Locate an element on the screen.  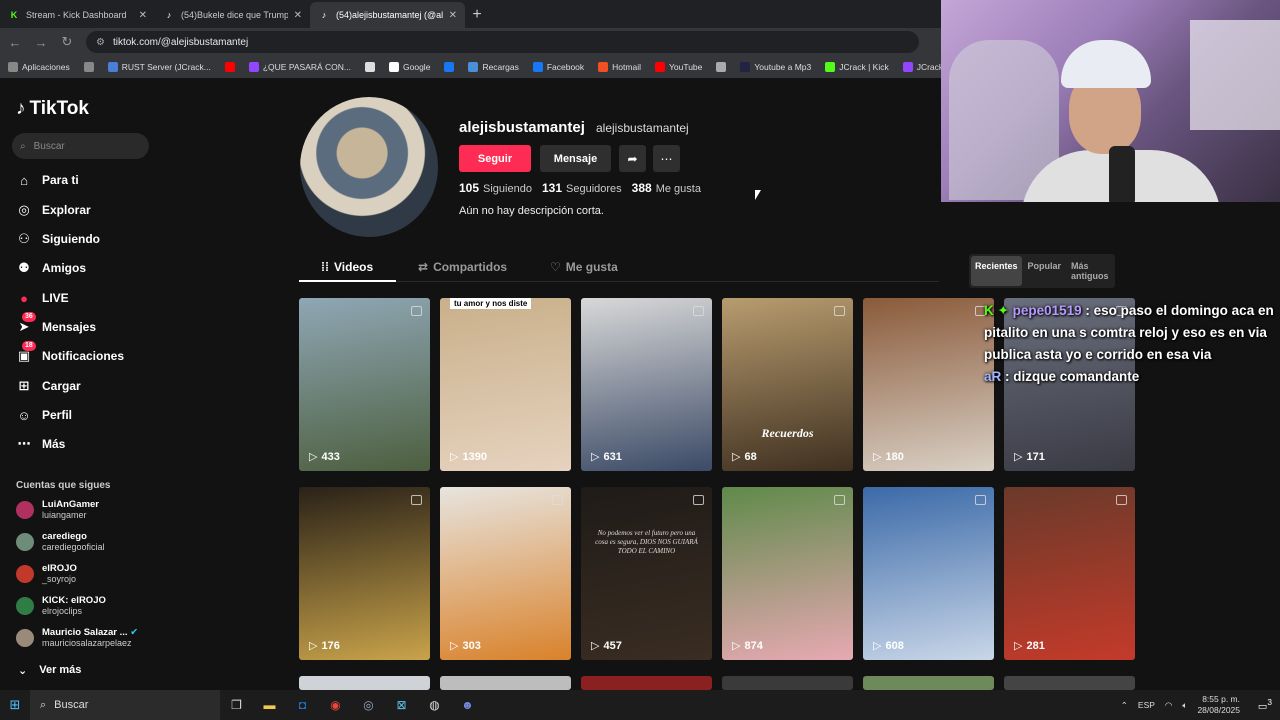
back-icon: ← is located at coordinates (15, 42).